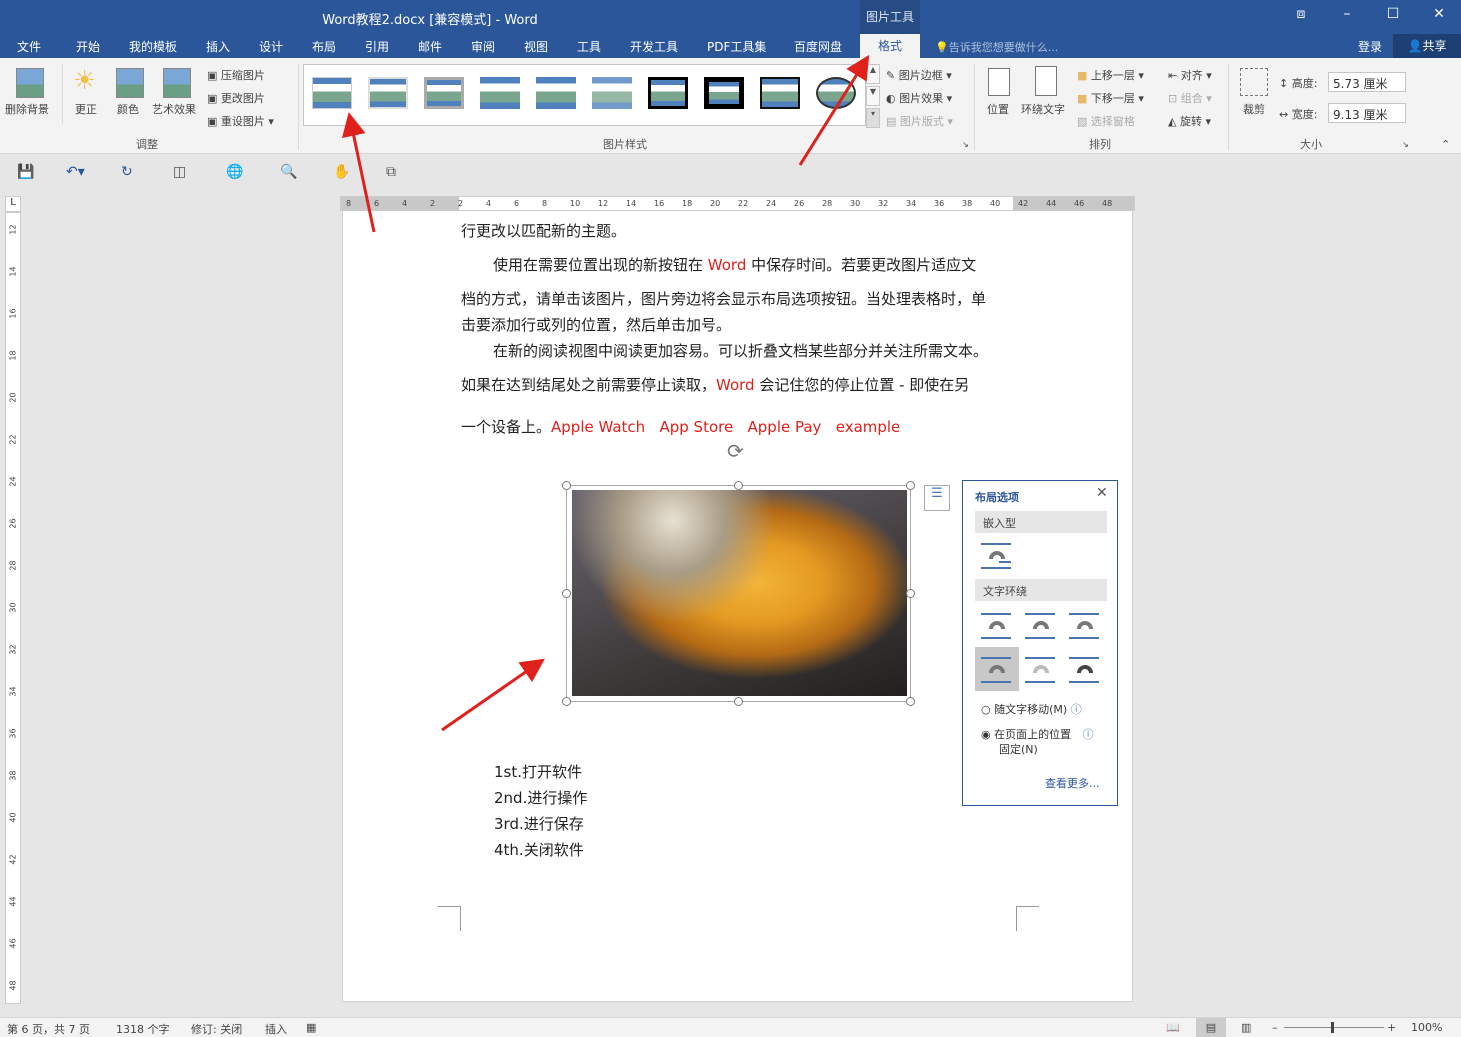 The image size is (1461, 1037). Describe the element at coordinates (1211, 1027) in the screenshot. I see `print-layout-icon: ▤` at that location.